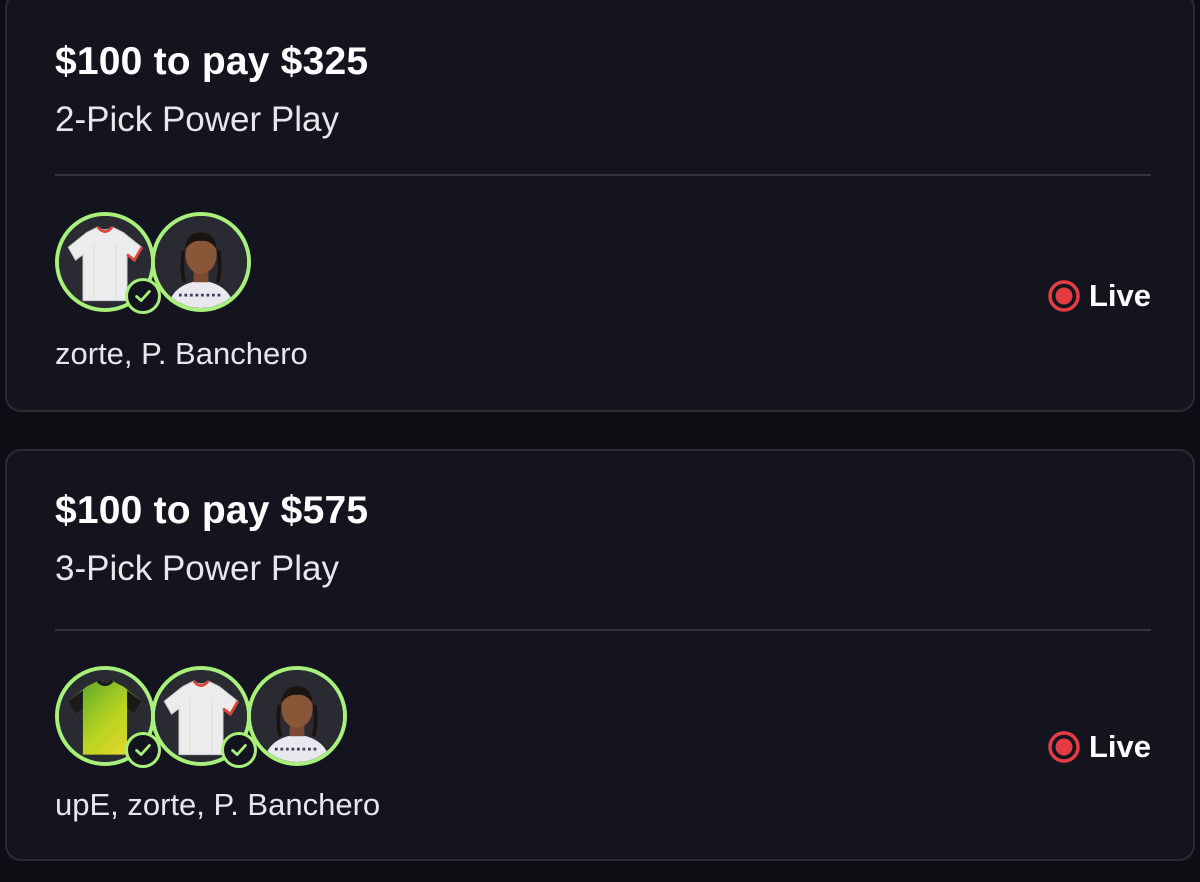 This screenshot has height=882, width=1200. Describe the element at coordinates (218, 804) in the screenshot. I see `picked-players-names: upE, zorte, P. Banchero` at that location.